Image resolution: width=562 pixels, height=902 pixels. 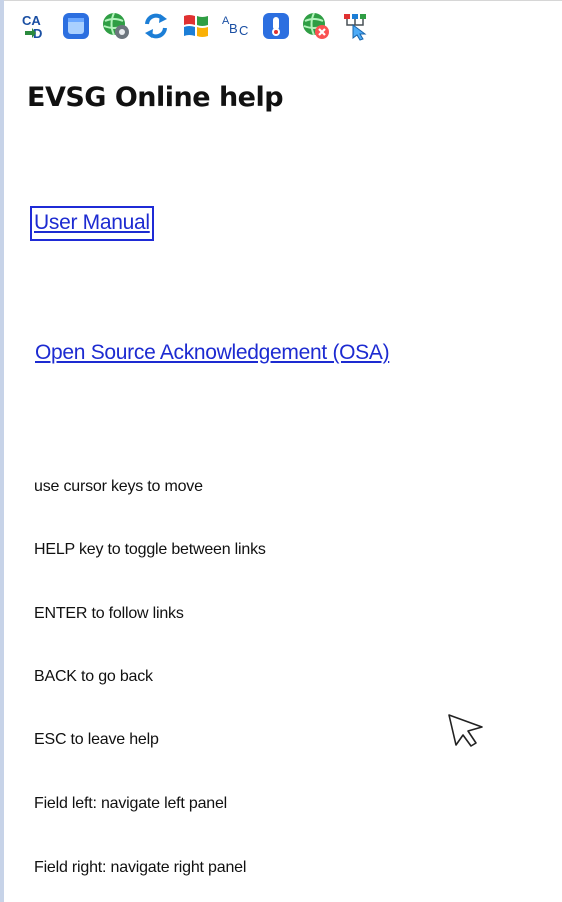 I want to click on help-instruction: ENTER to follow links, so click(x=109, y=613).